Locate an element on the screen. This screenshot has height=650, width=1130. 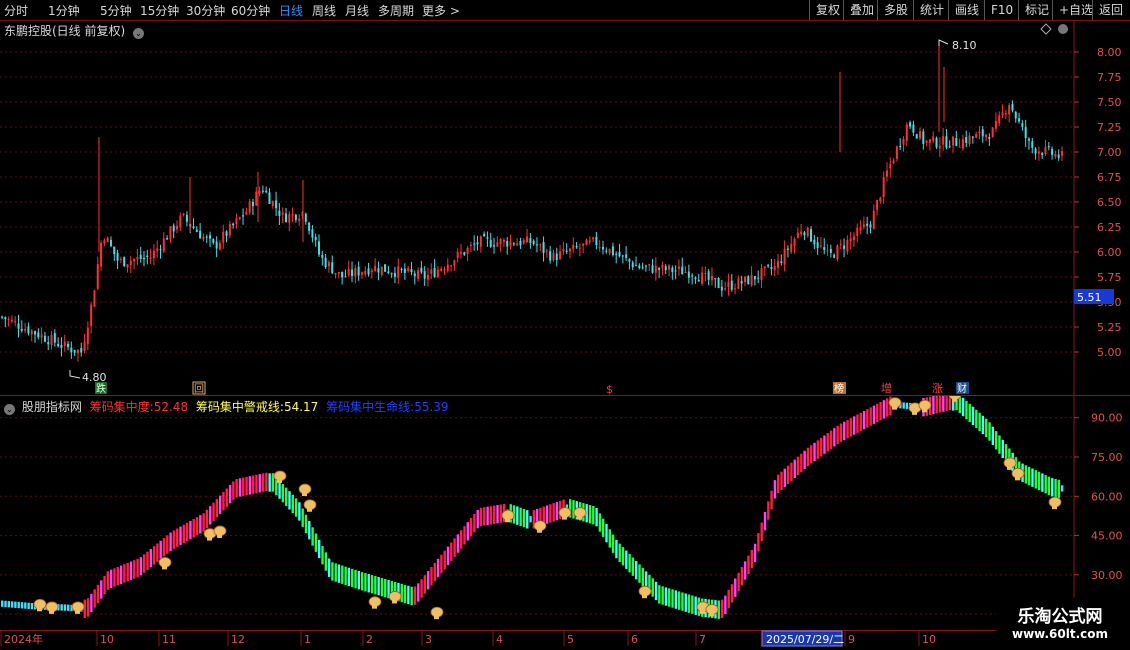
restore-rights-button: 复权 is located at coordinates (827, 10).